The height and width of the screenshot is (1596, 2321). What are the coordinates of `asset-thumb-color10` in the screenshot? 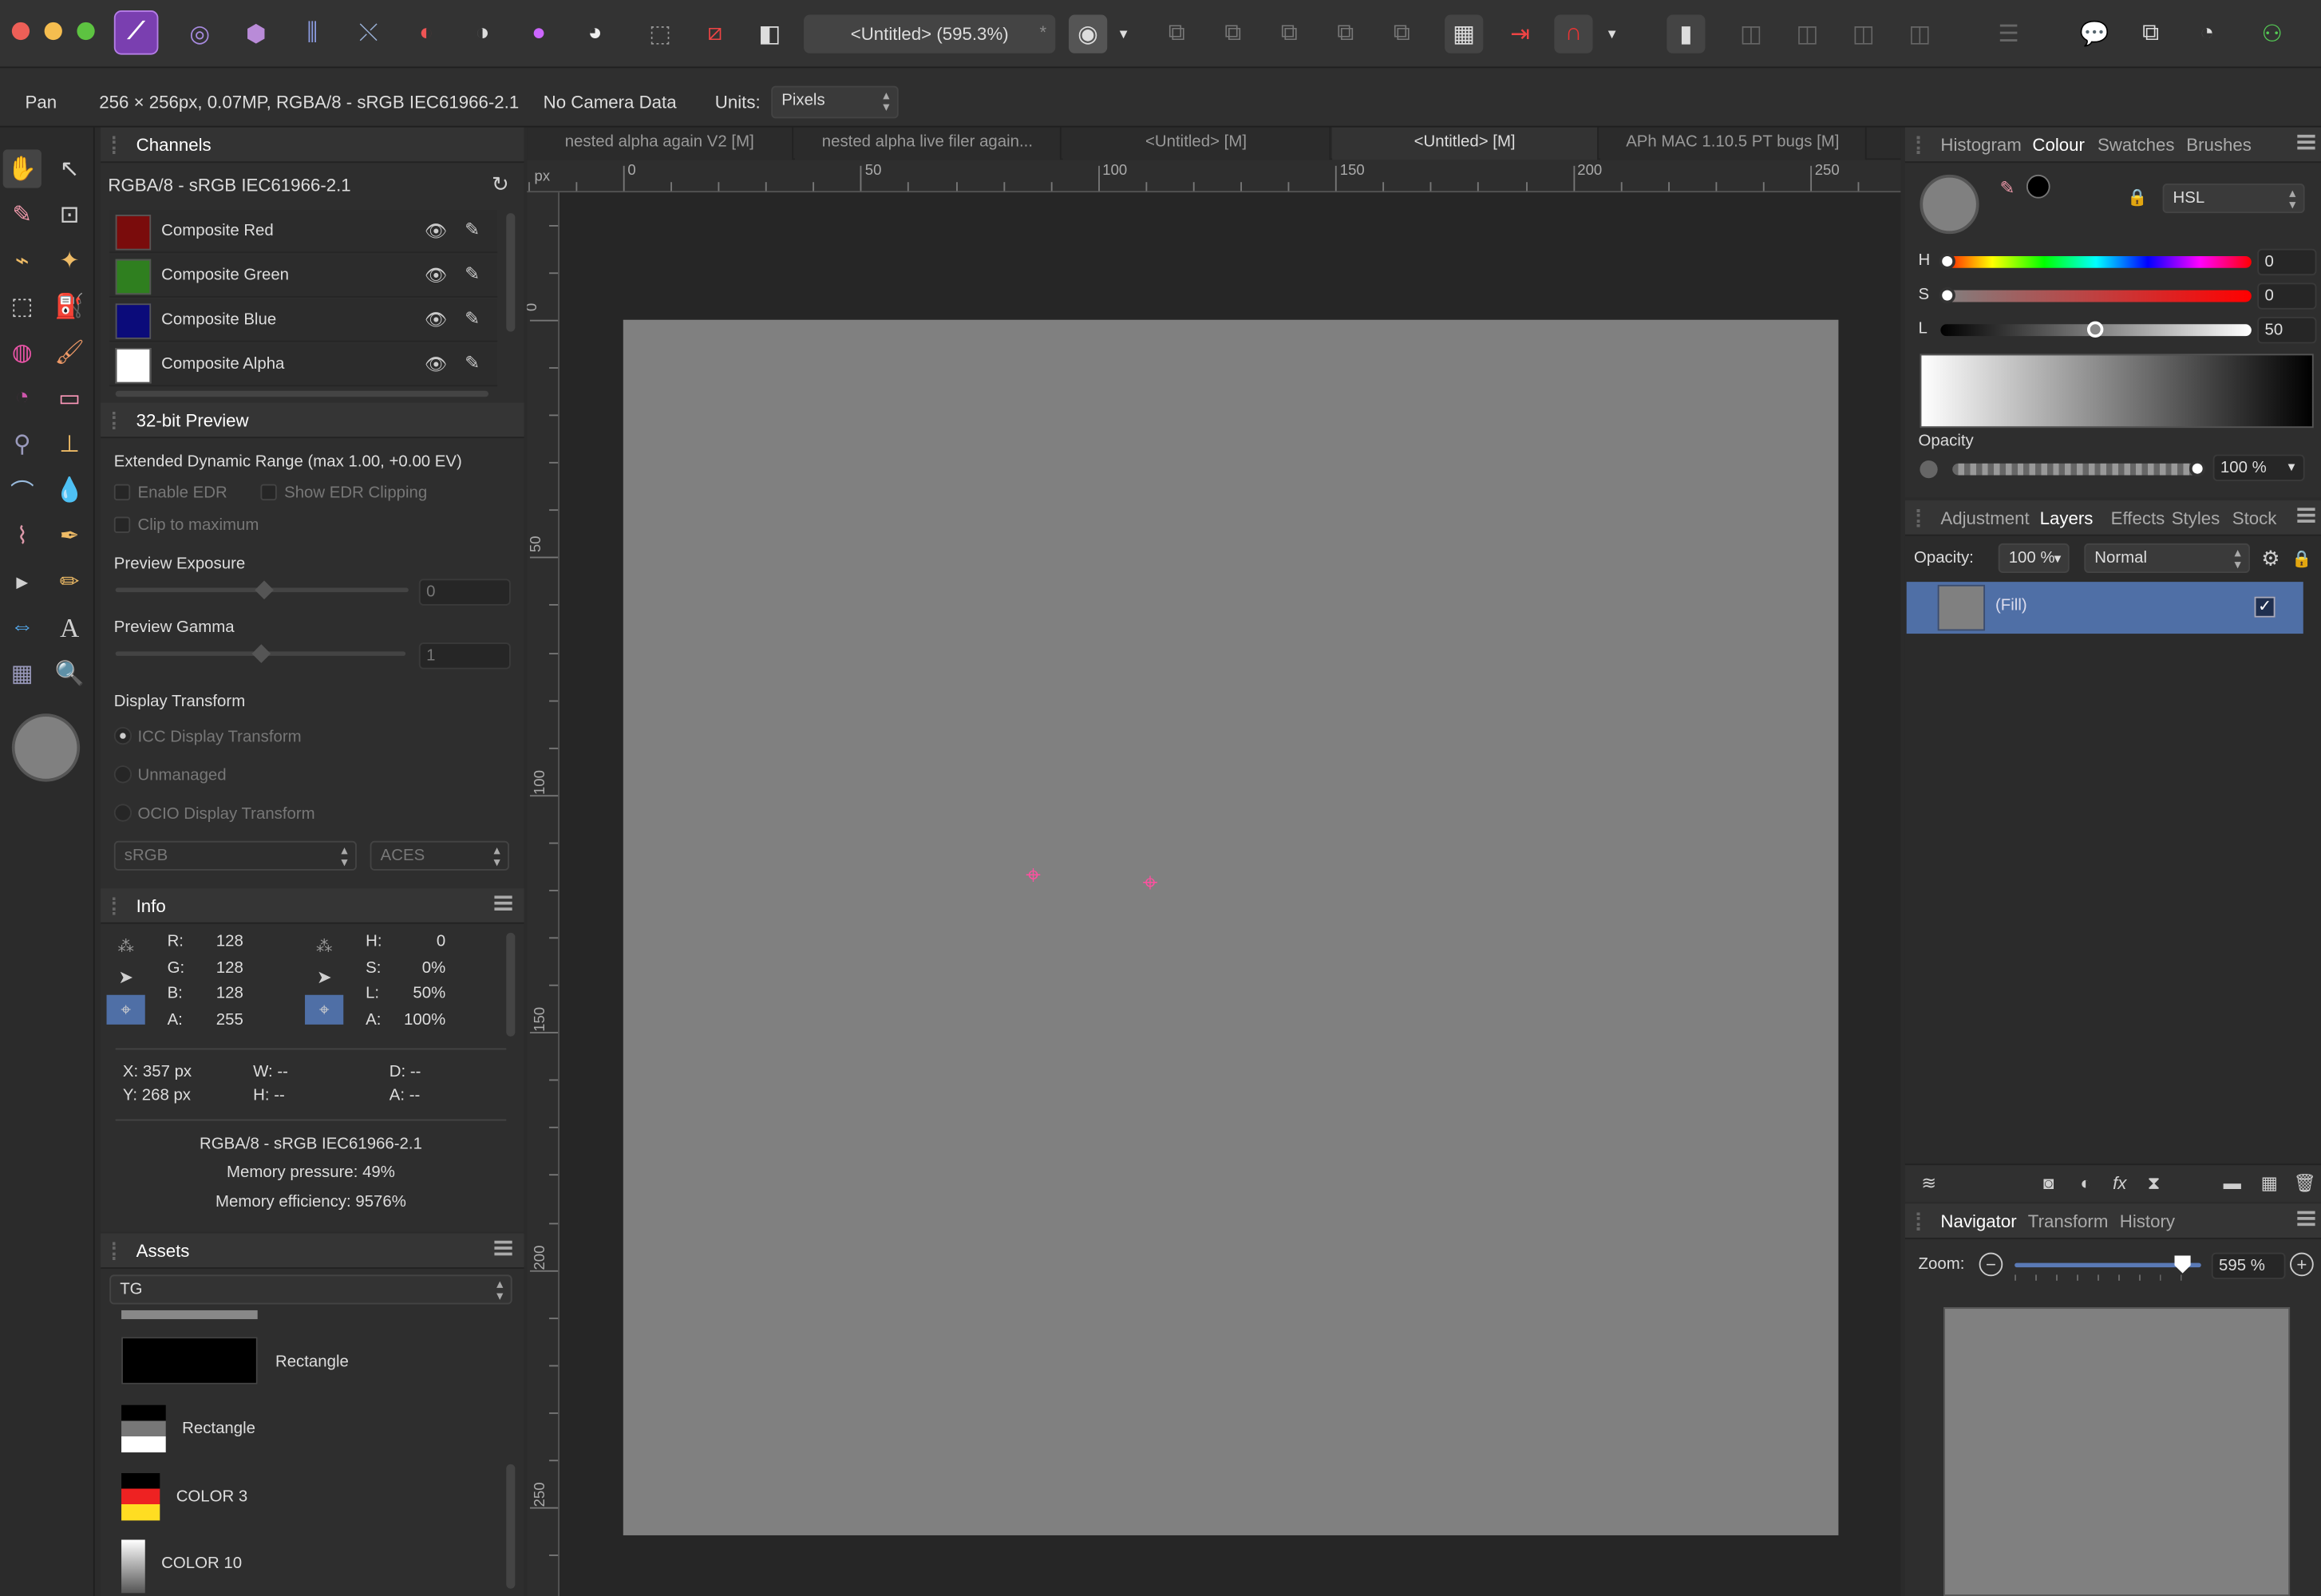 It's located at (133, 1566).